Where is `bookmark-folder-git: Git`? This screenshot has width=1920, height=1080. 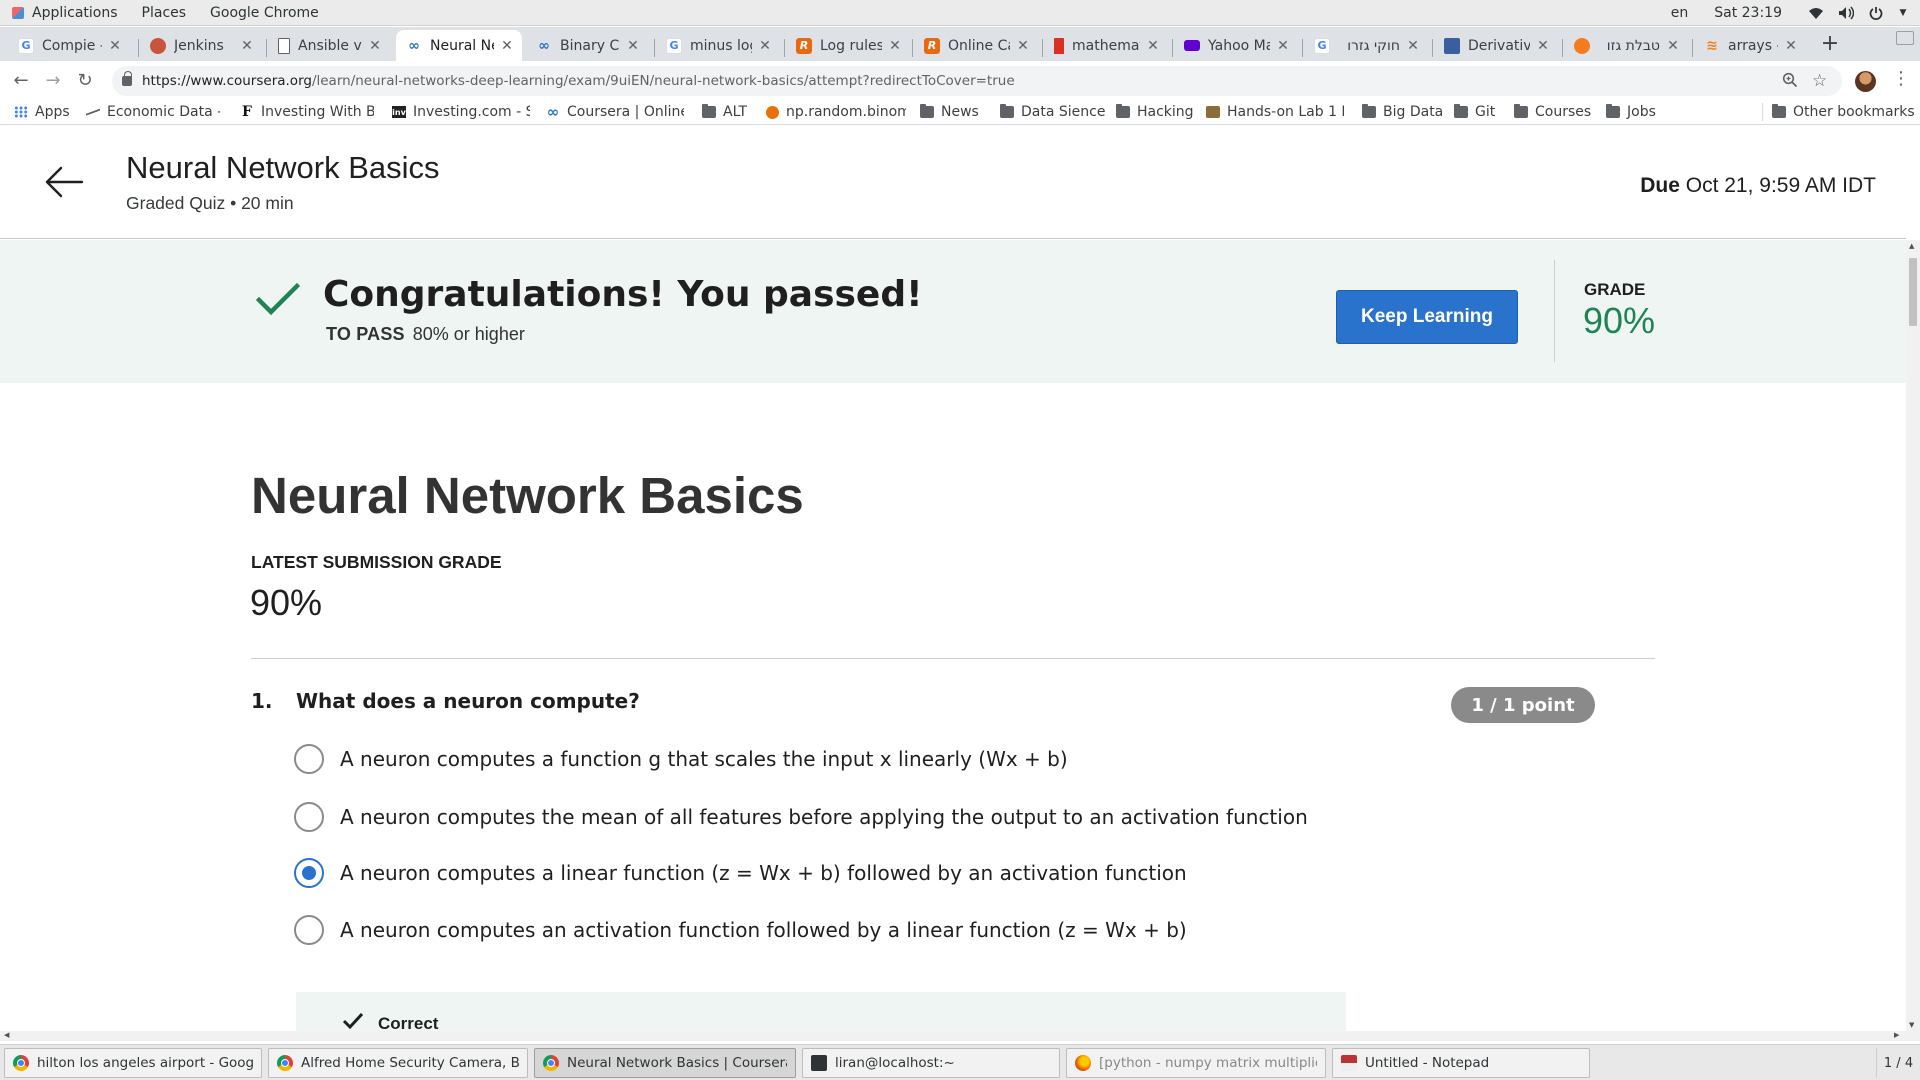 bookmark-folder-git: Git is located at coordinates (1474, 112).